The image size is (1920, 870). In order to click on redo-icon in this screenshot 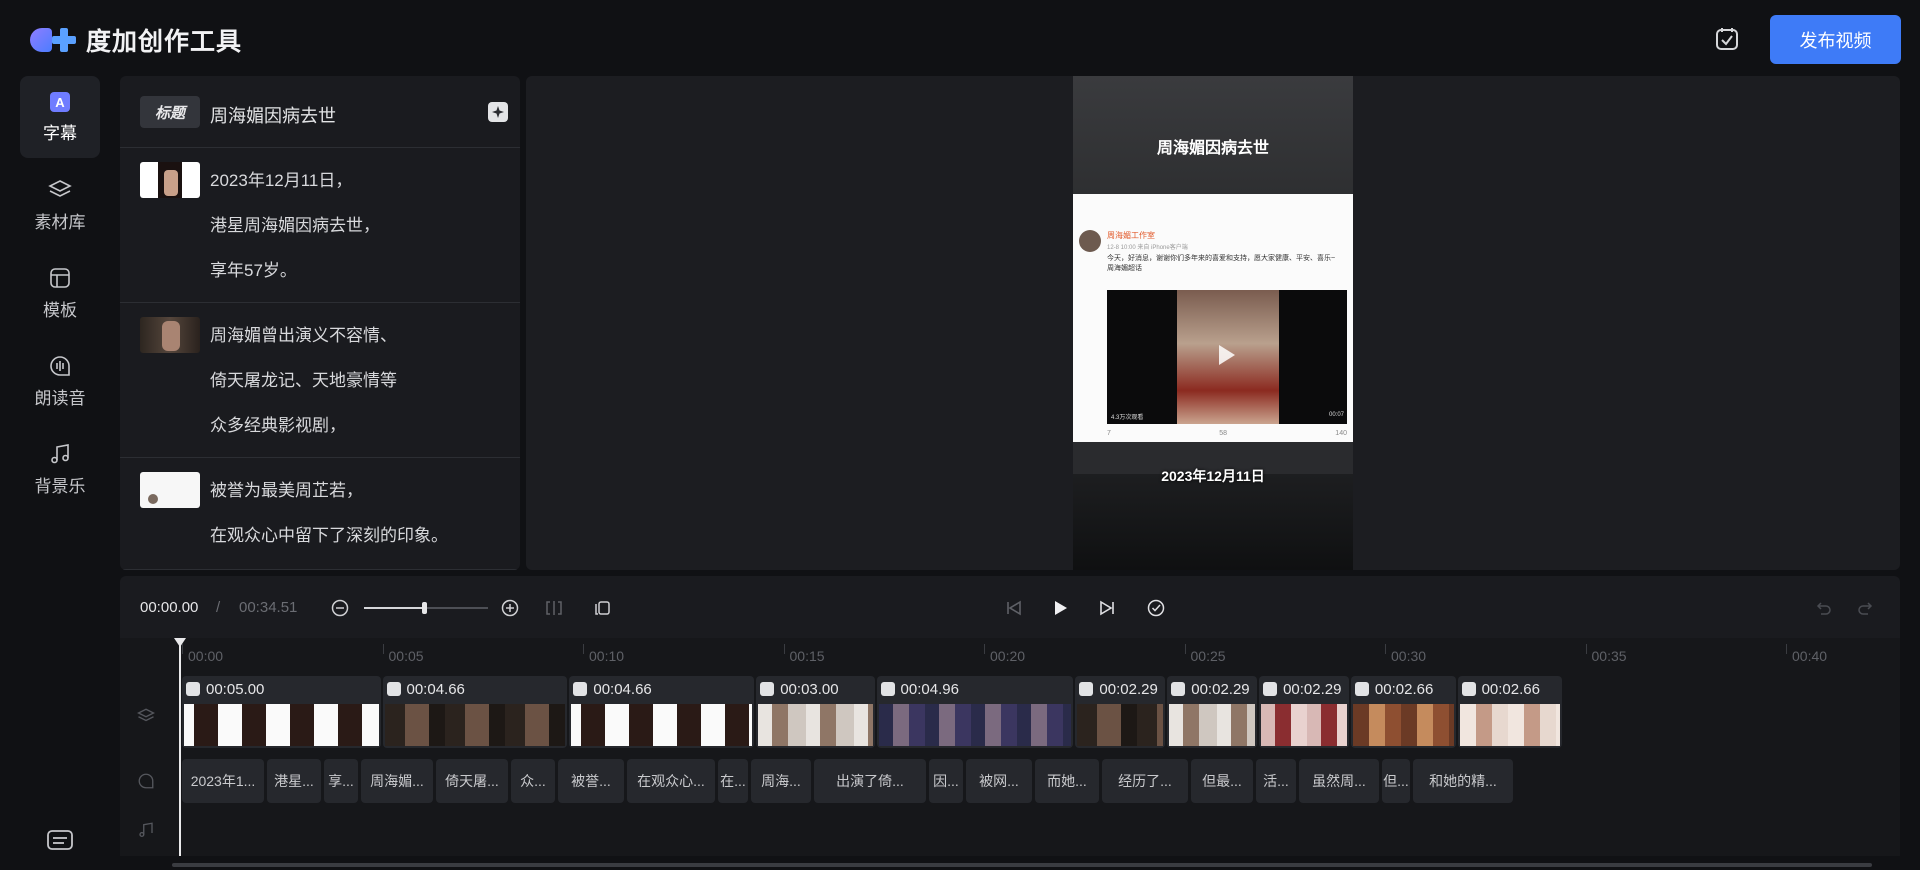, I will do `click(1866, 608)`.